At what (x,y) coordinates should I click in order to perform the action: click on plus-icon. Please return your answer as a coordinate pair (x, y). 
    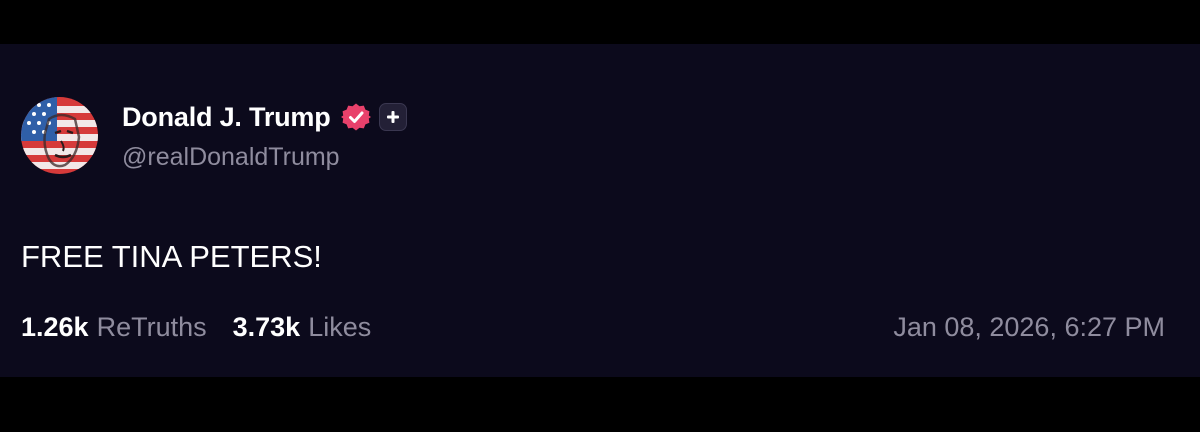
    Looking at the image, I should click on (392, 117).